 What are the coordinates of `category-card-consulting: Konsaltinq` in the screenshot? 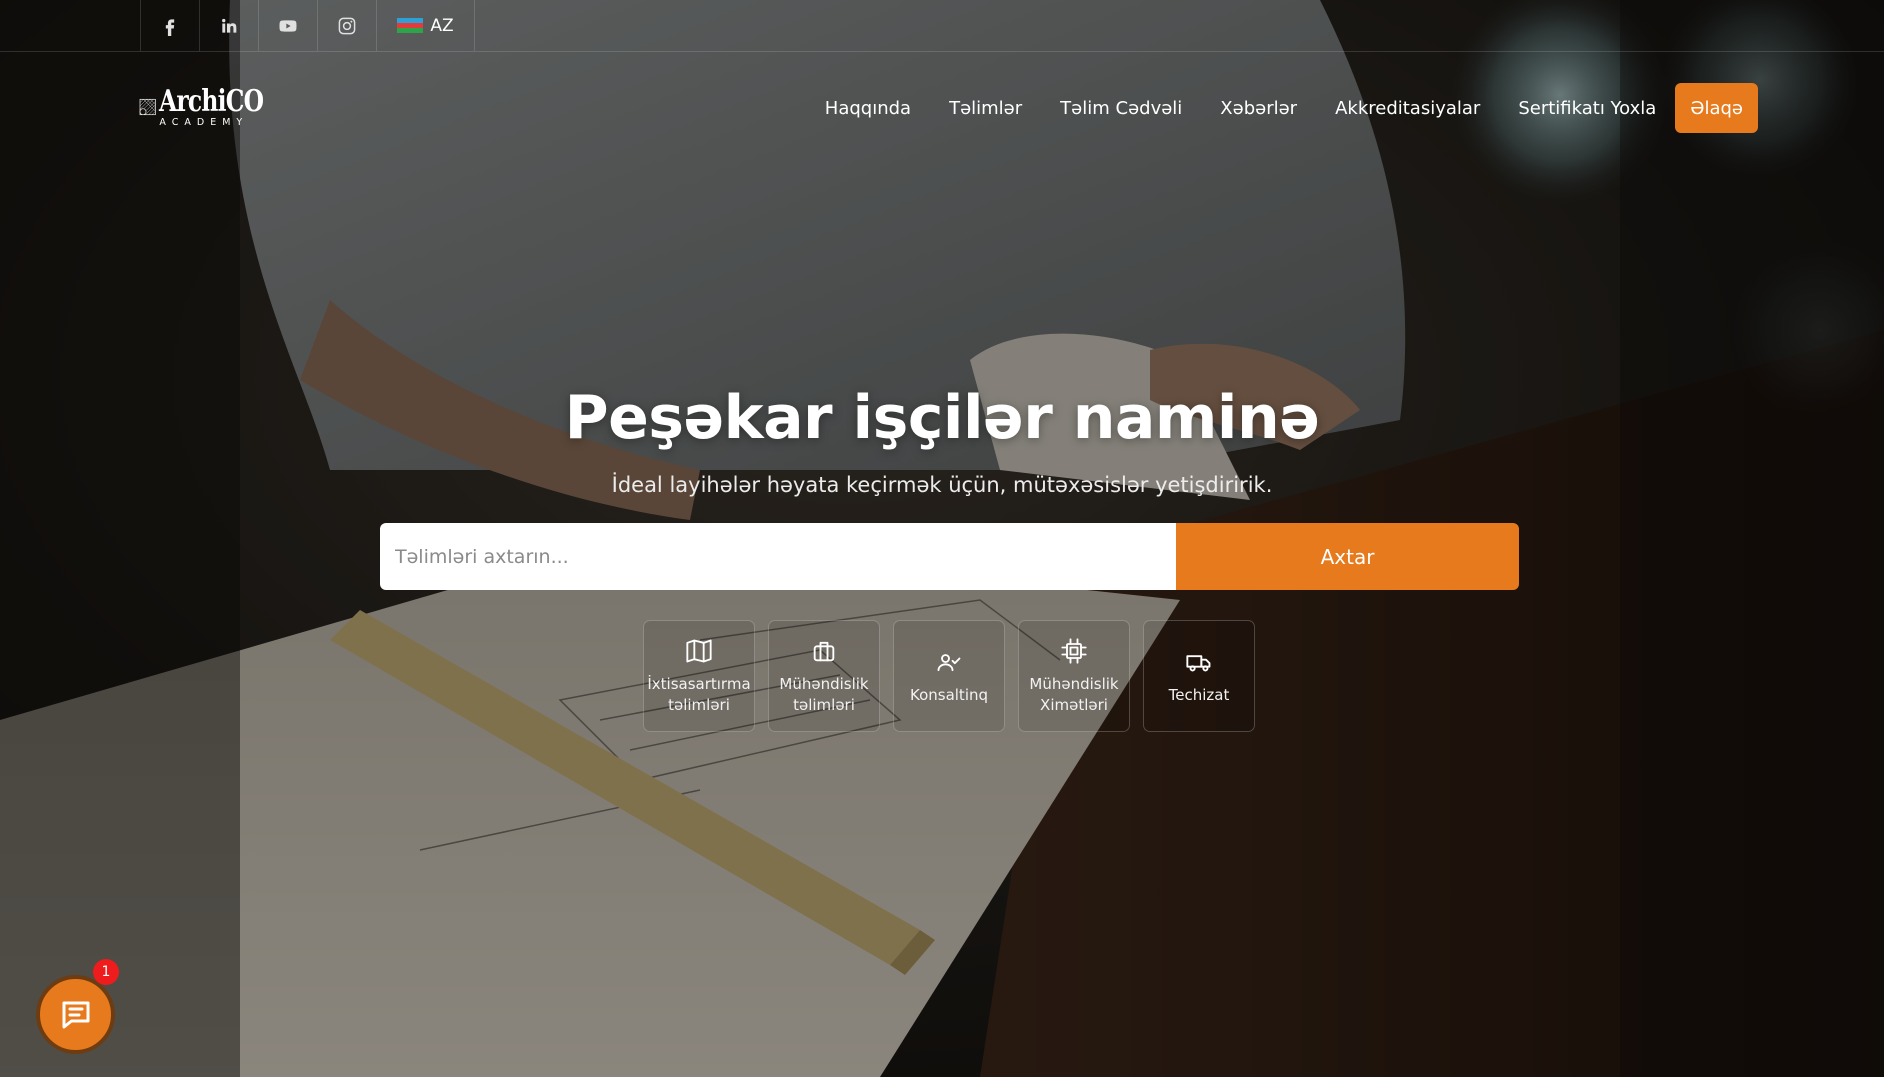 It's located at (949, 676).